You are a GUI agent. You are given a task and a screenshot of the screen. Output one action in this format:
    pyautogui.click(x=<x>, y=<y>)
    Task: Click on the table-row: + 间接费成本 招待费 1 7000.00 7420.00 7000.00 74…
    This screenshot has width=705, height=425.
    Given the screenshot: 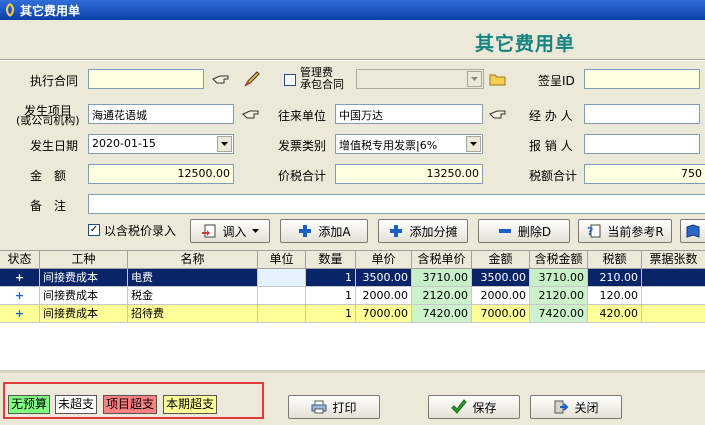 What is the action you would take?
    pyautogui.click(x=352, y=314)
    